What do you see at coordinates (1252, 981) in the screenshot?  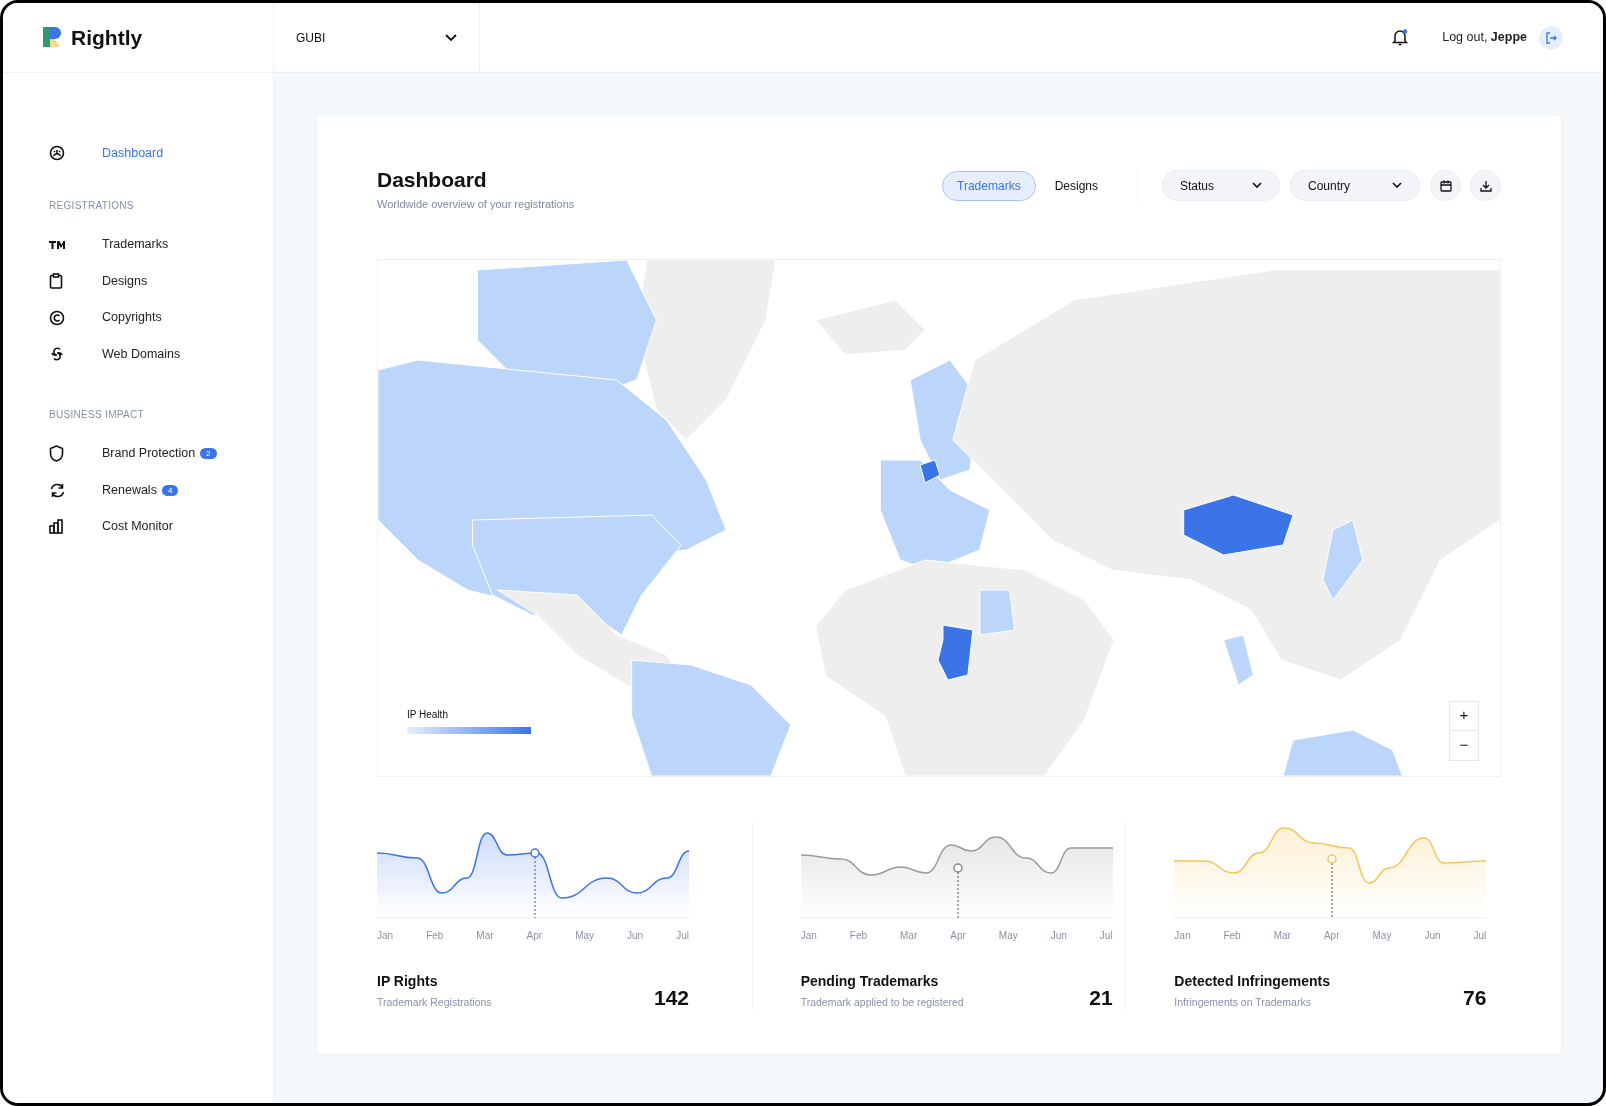 I see `stat-title: Detected Infringements` at bounding box center [1252, 981].